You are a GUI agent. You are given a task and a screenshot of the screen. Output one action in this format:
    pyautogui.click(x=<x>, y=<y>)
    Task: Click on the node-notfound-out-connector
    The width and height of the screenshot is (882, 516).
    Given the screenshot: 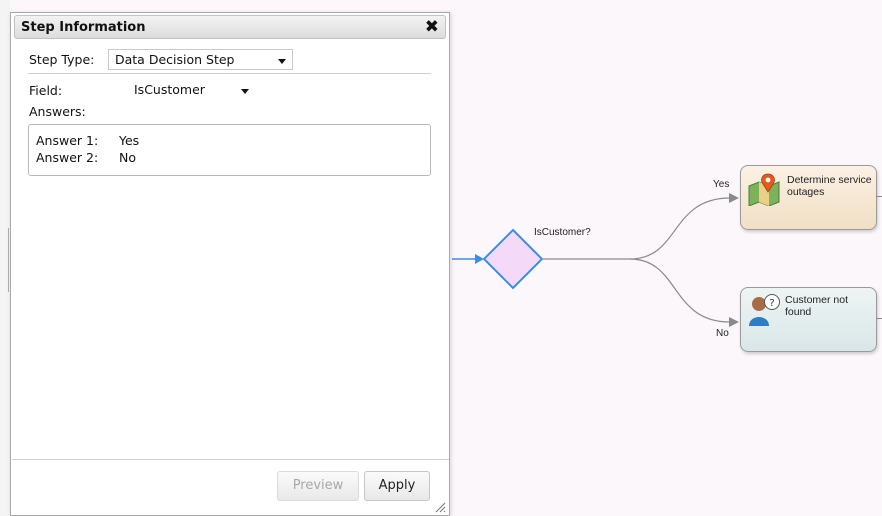 What is the action you would take?
    pyautogui.click(x=879, y=318)
    